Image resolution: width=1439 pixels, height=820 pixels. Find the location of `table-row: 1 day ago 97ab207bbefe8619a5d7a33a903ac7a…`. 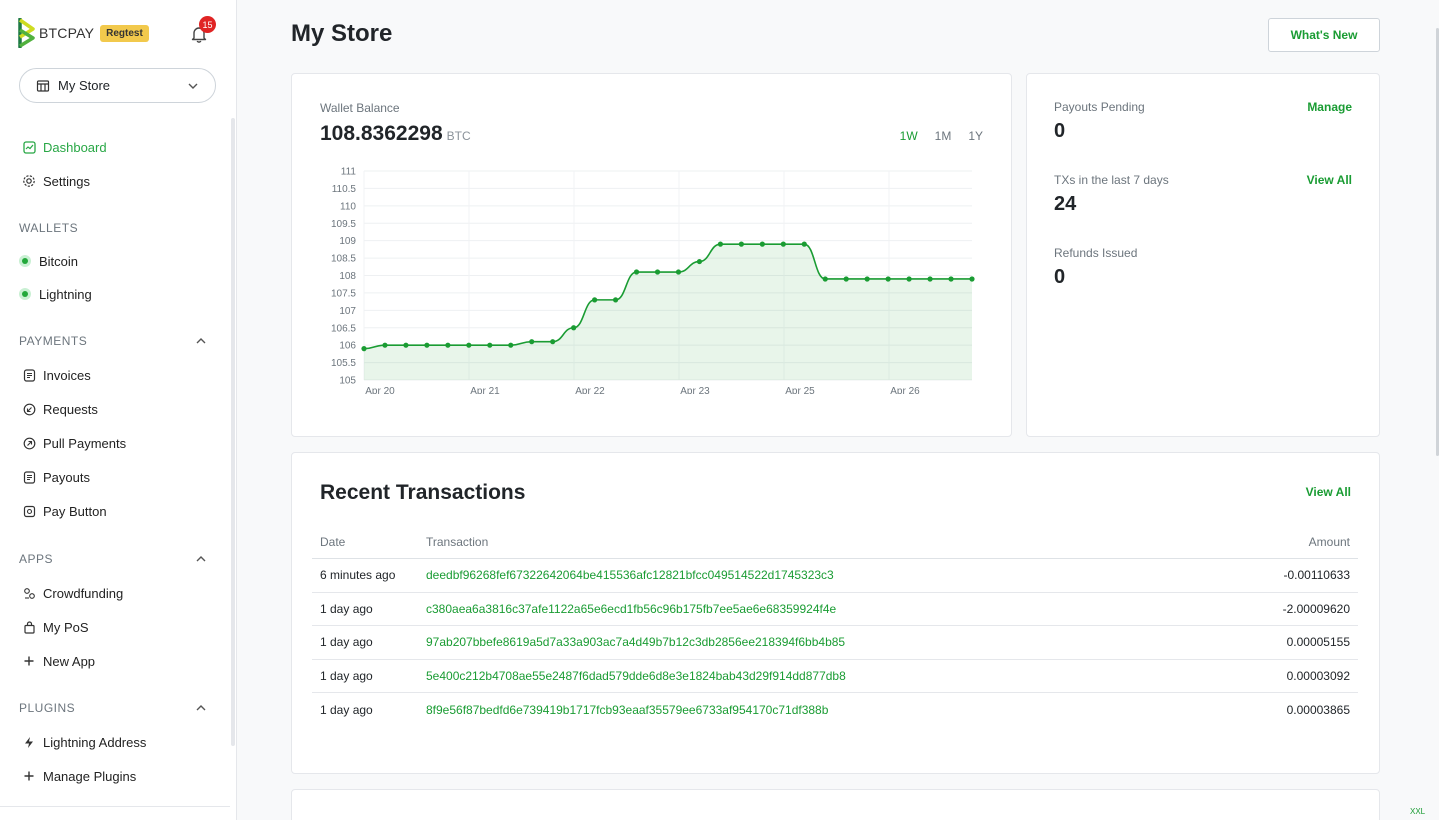

table-row: 1 day ago 97ab207bbefe8619a5d7a33a903ac7a… is located at coordinates (835, 642).